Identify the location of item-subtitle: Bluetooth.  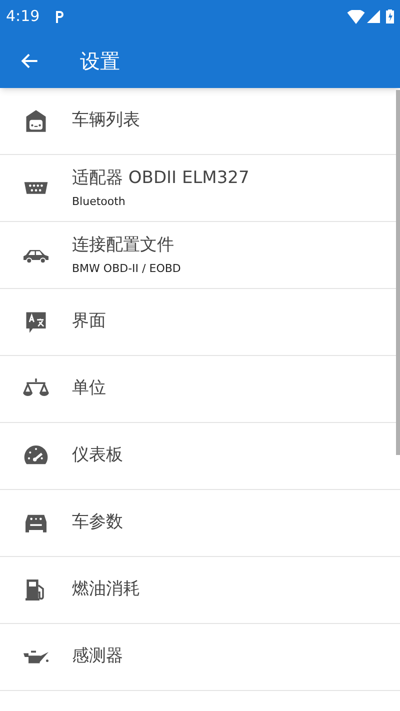
(99, 202).